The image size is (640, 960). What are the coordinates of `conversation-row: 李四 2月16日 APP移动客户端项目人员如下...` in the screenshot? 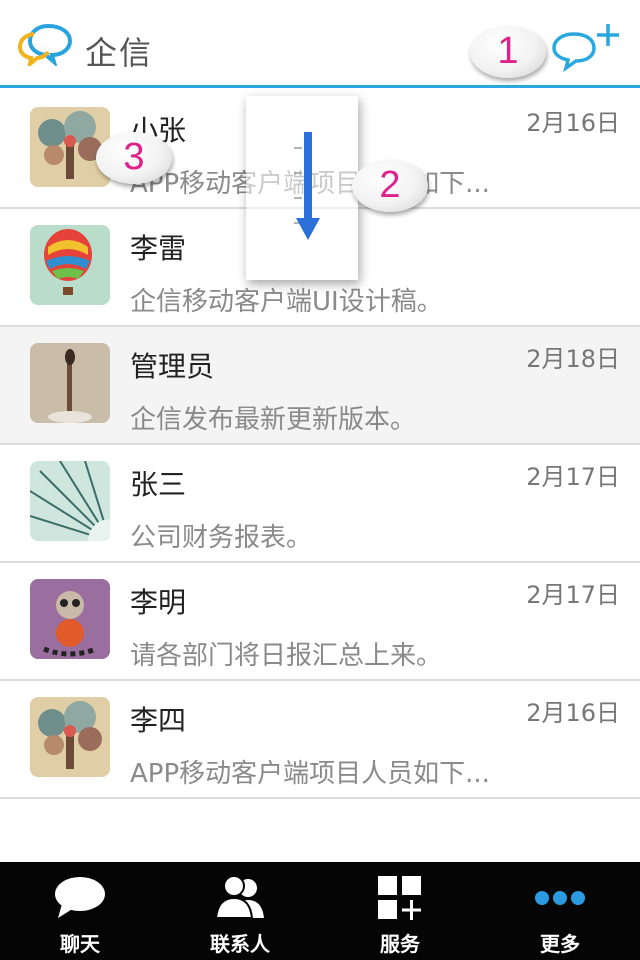 It's located at (320, 740).